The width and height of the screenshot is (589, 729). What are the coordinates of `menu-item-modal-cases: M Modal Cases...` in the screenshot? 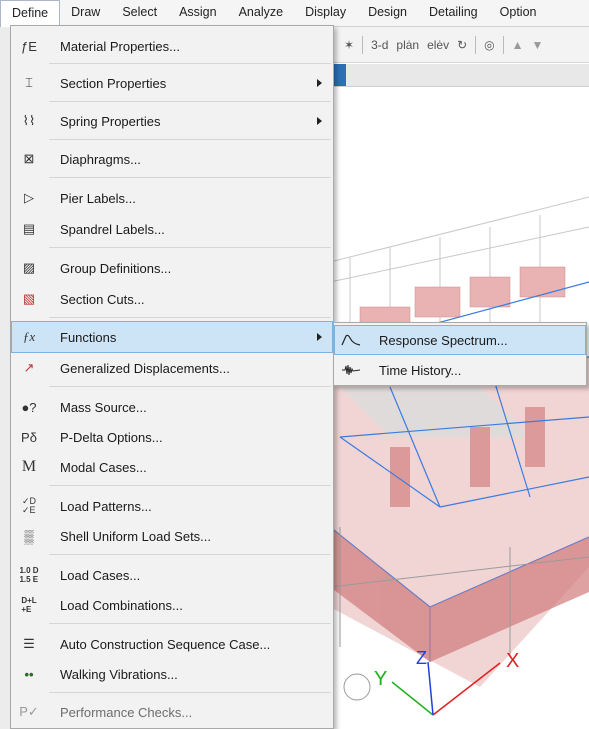 It's located at (172, 467).